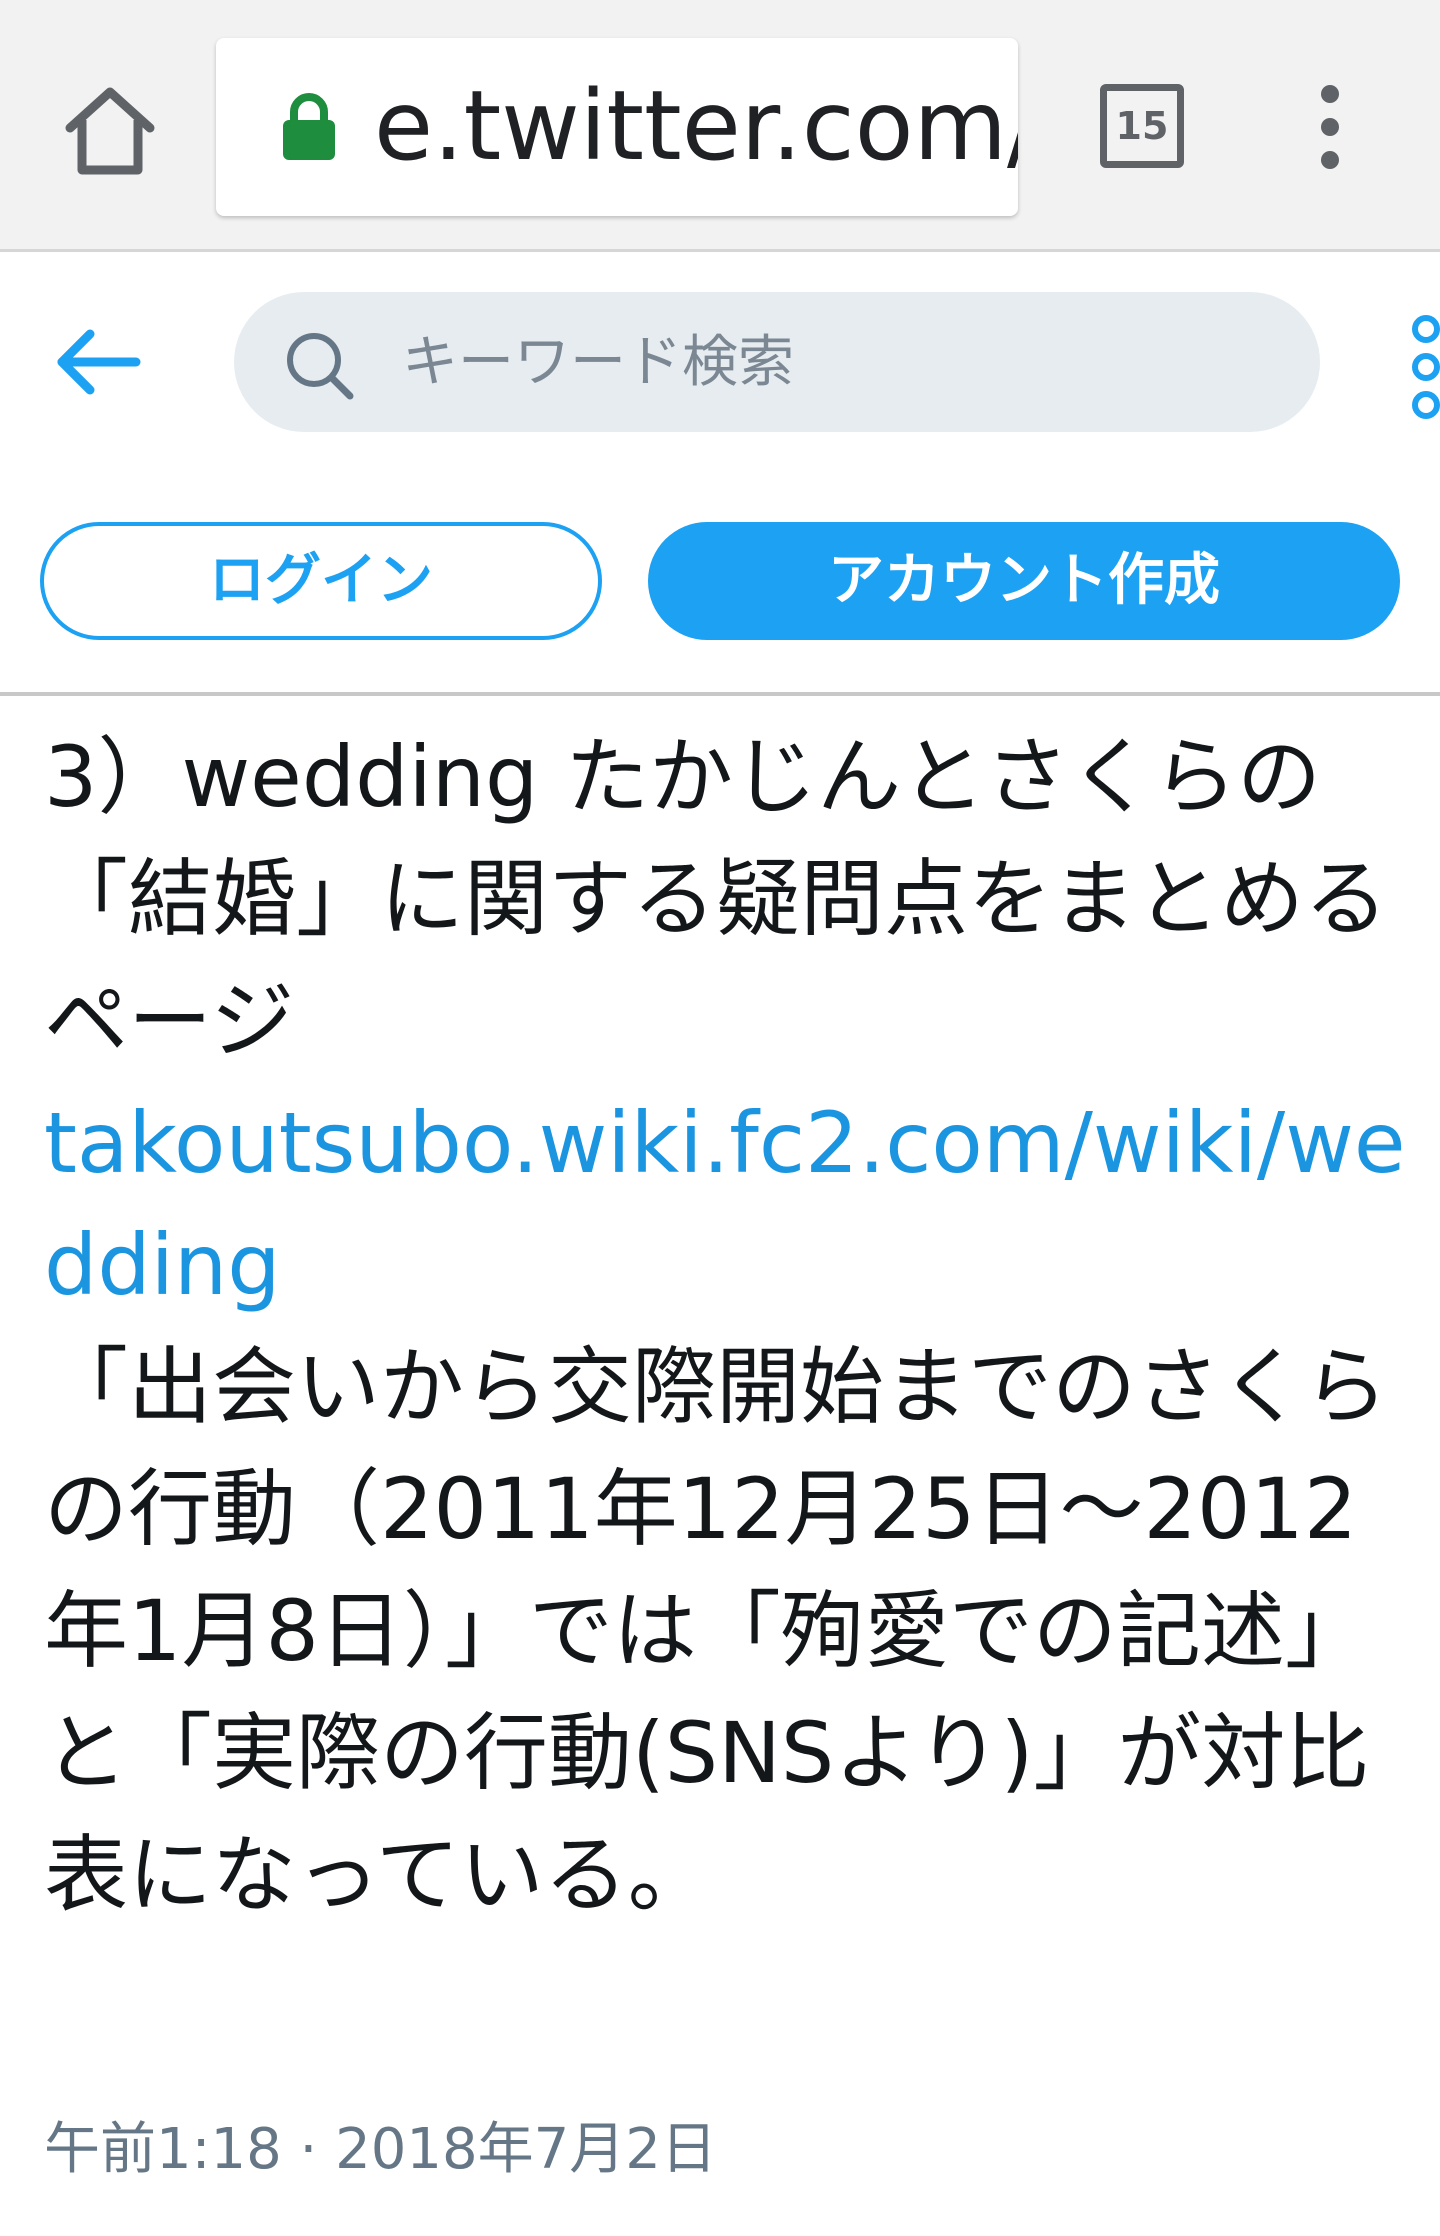 Image resolution: width=1440 pixels, height=2236 pixels. I want to click on tweet-link: takoutsubo.wiki.fc2.com/wiki/wedding, so click(728, 1204).